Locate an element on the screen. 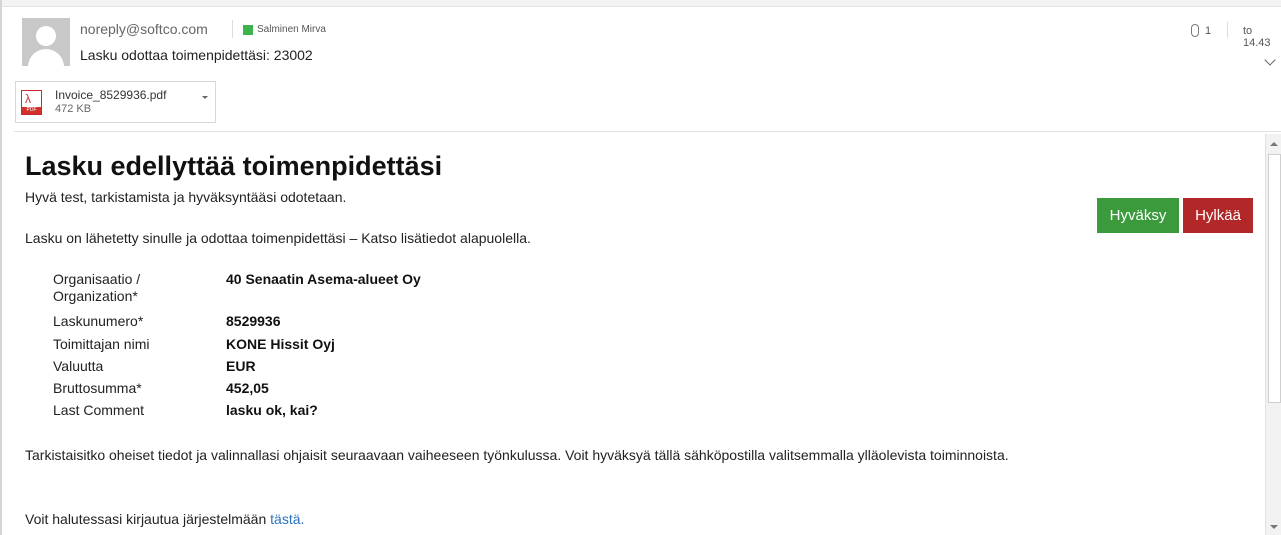 This screenshot has height=535, width=1281. scrollbar-thumb is located at coordinates (1274, 278).